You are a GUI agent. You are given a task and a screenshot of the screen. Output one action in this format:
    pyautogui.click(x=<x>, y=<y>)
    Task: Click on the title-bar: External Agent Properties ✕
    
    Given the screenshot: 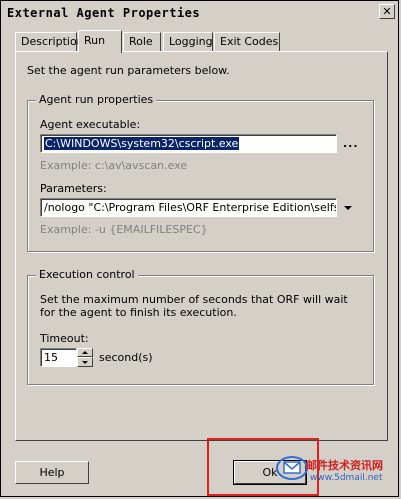 What is the action you would take?
    pyautogui.click(x=200, y=12)
    